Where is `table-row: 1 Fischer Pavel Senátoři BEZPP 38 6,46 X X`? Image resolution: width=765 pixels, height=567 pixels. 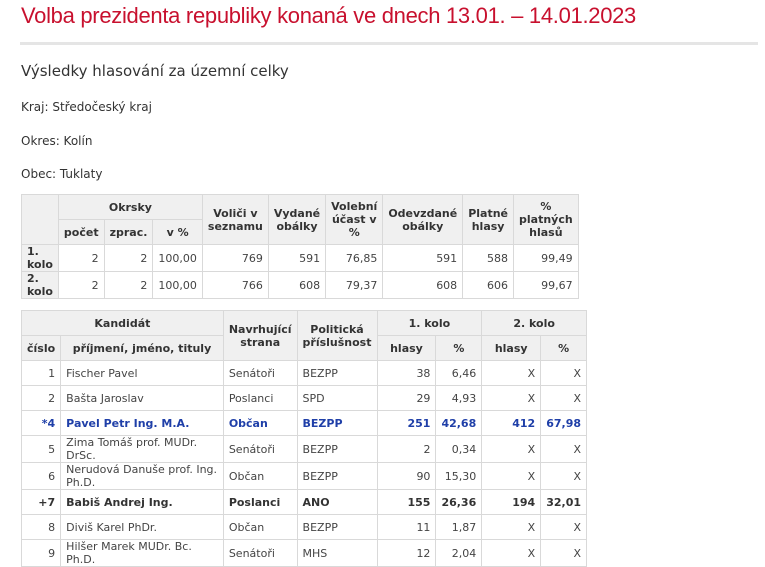
table-row: 1 Fischer Pavel Senátoři BEZPP 38 6,46 X X is located at coordinates (303, 373).